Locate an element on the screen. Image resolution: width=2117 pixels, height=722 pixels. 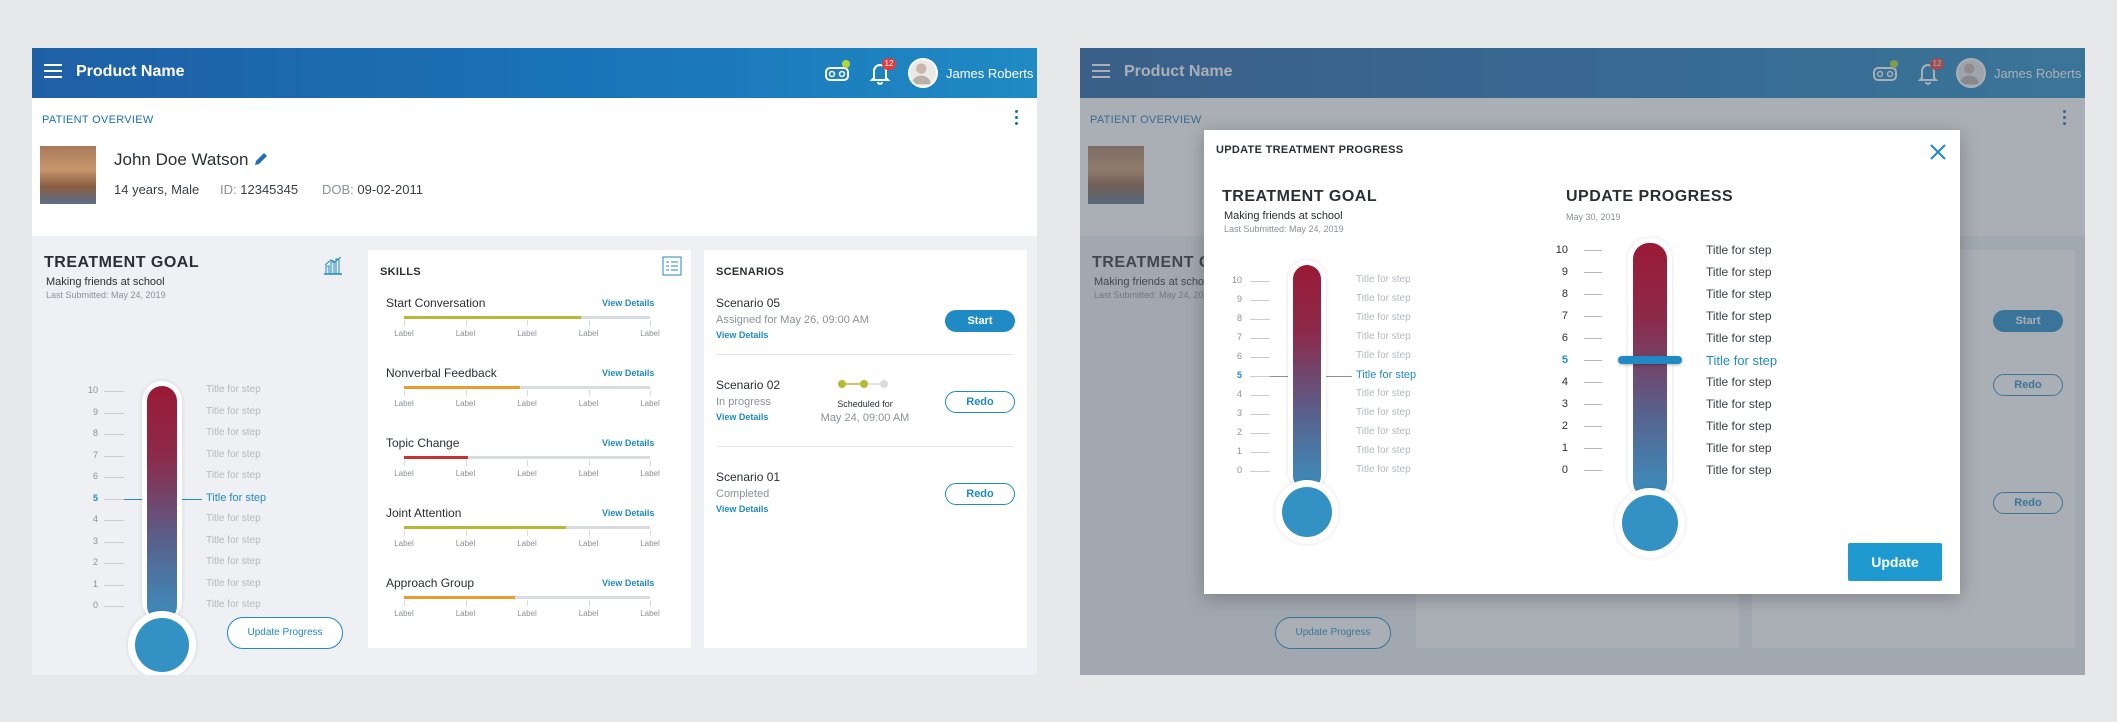
scale-number: 4 is located at coordinates (95, 519).